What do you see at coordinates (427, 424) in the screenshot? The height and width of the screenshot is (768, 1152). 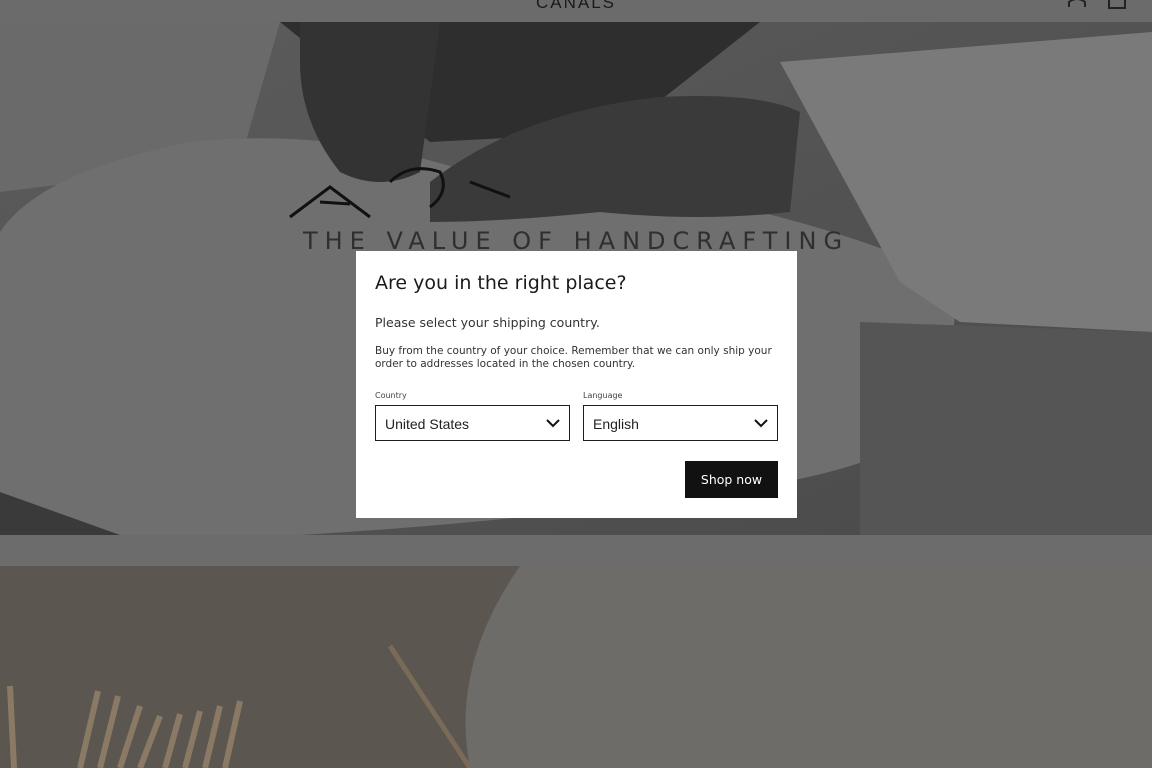 I see `country-value: United States` at bounding box center [427, 424].